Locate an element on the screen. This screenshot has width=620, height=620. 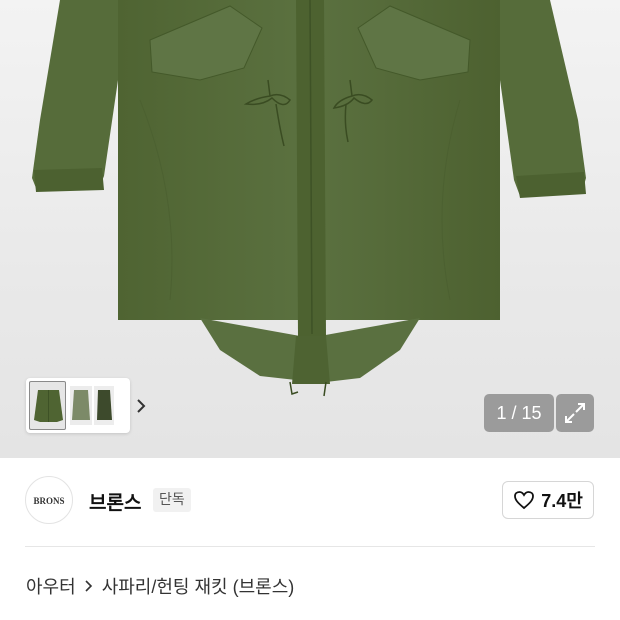
store-name: 브론스 is located at coordinates (115, 501).